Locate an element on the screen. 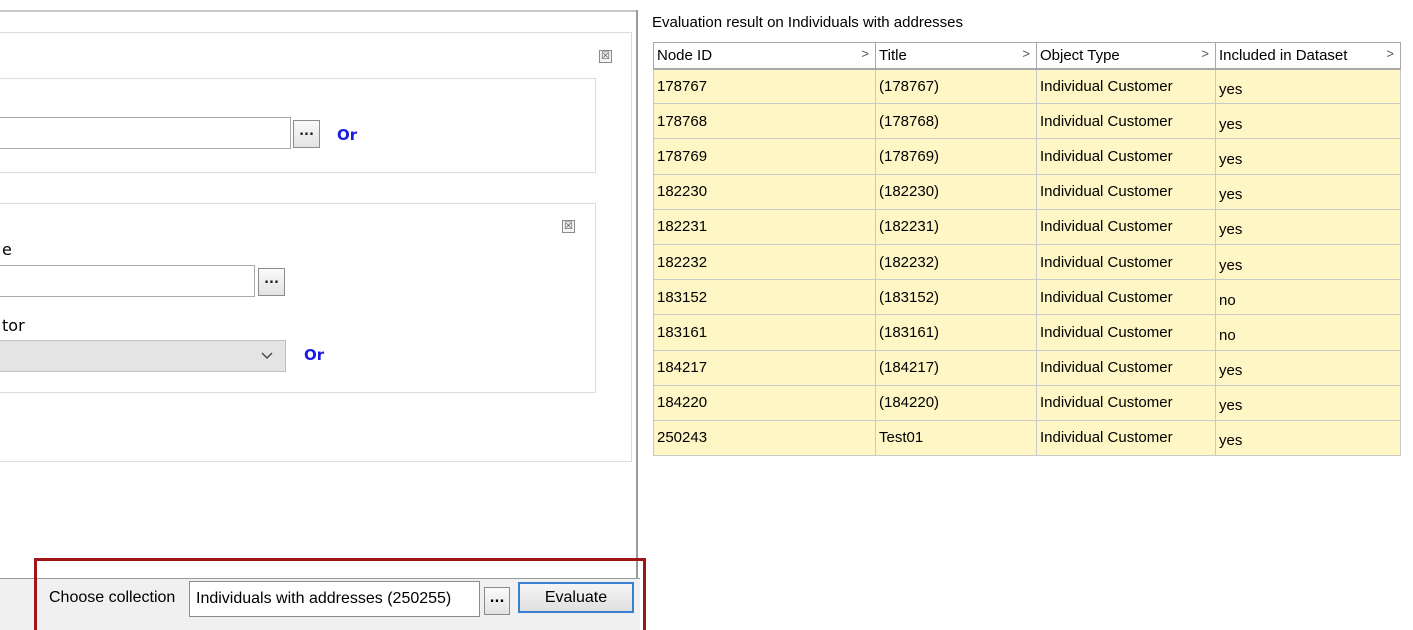  column-header-label: Title is located at coordinates (893, 55).